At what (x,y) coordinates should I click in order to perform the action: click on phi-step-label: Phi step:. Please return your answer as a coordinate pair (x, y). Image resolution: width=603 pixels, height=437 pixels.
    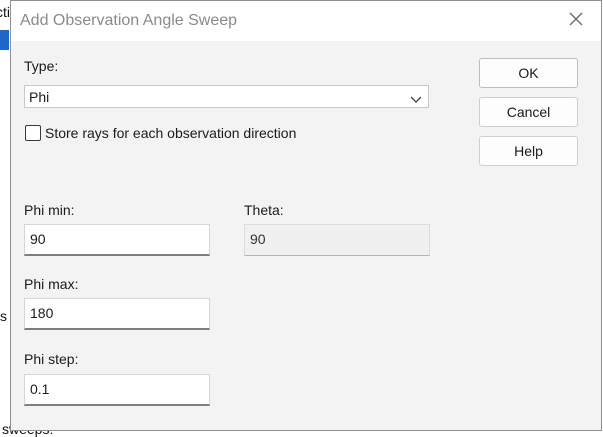
    Looking at the image, I should click on (51, 359).